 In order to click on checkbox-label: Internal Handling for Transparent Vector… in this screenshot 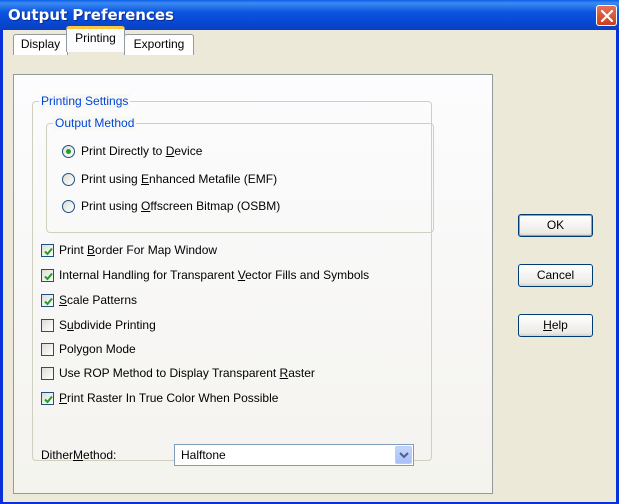, I will do `click(214, 275)`.